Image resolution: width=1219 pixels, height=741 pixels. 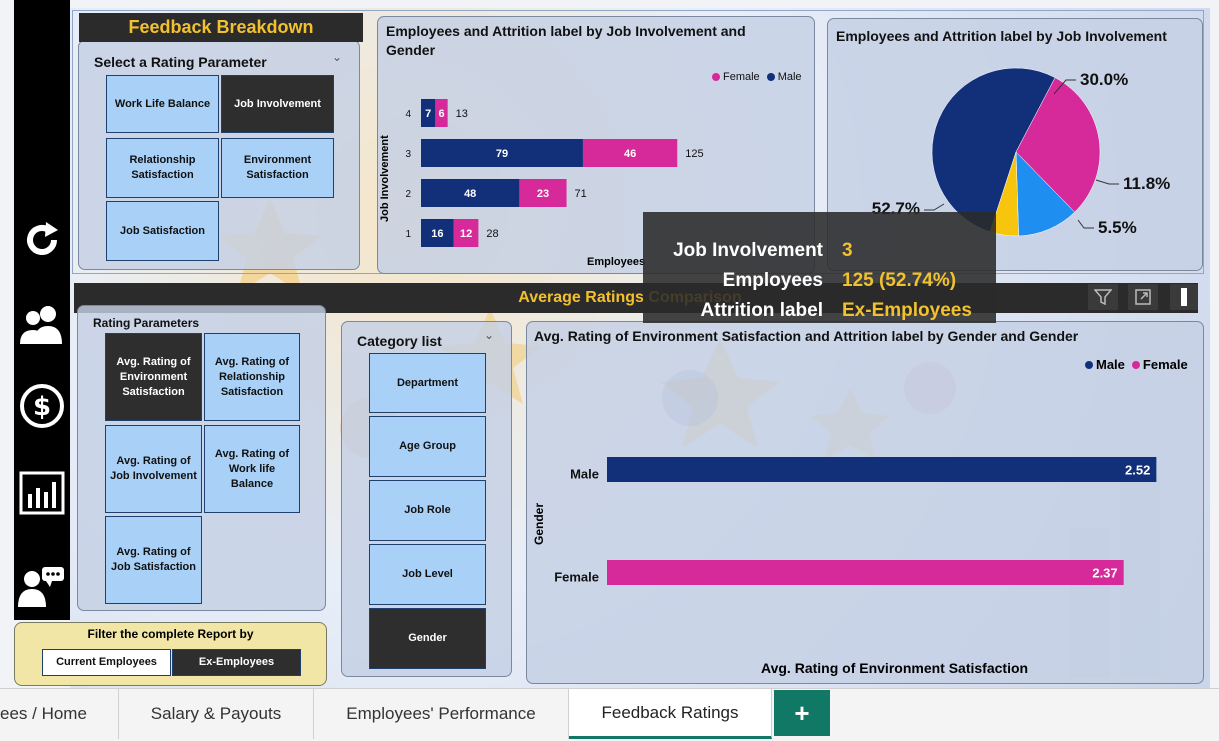 What do you see at coordinates (502, 154) in the screenshot?
I see `chart1-male-value: 79` at bounding box center [502, 154].